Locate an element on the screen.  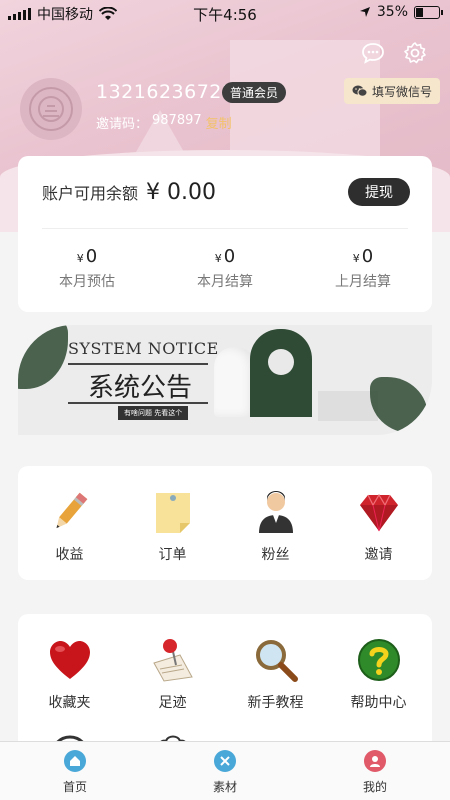
balance-value: 0.00 is located at coordinates (191, 192).